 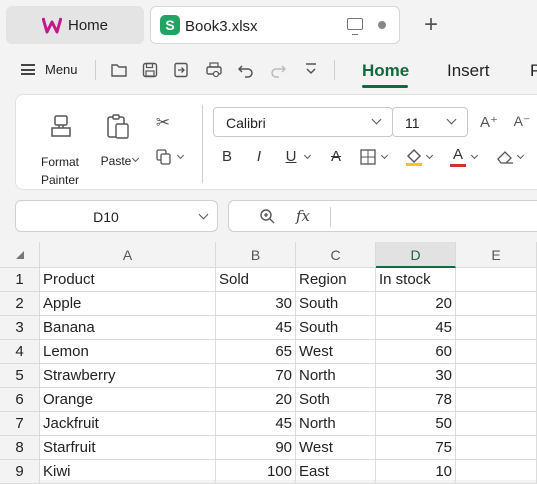 I want to click on cell-e5, so click(x=496, y=376).